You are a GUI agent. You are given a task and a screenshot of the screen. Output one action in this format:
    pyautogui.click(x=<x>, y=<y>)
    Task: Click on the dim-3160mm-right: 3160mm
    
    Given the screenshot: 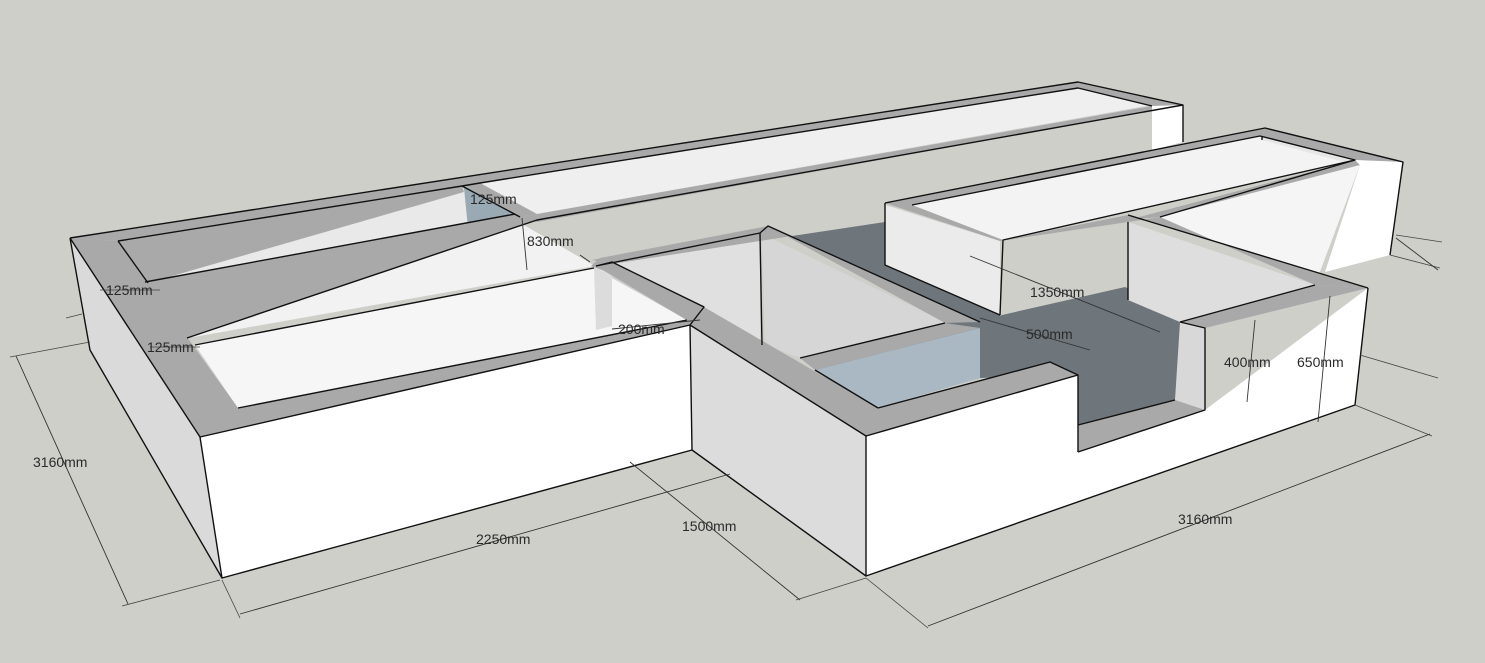 What is the action you would take?
    pyautogui.click(x=1205, y=519)
    